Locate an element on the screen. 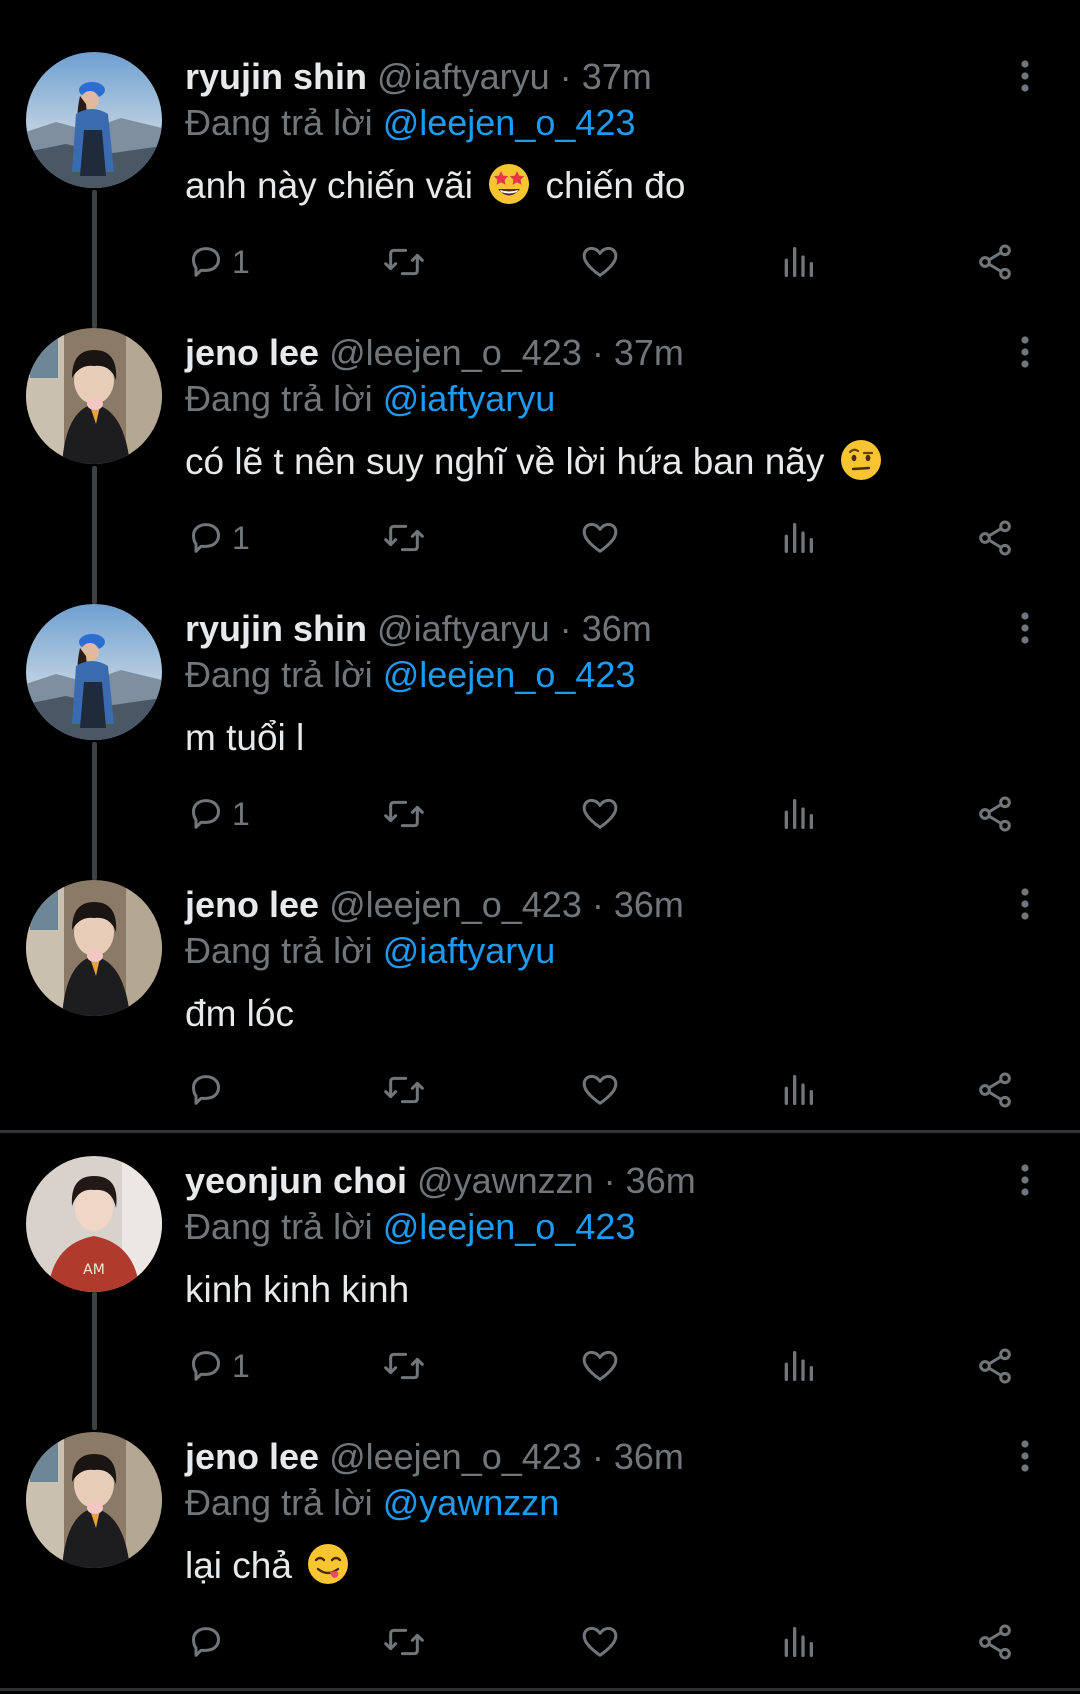 This screenshot has height=1694, width=1080. retweet-icon is located at coordinates (404, 1642).